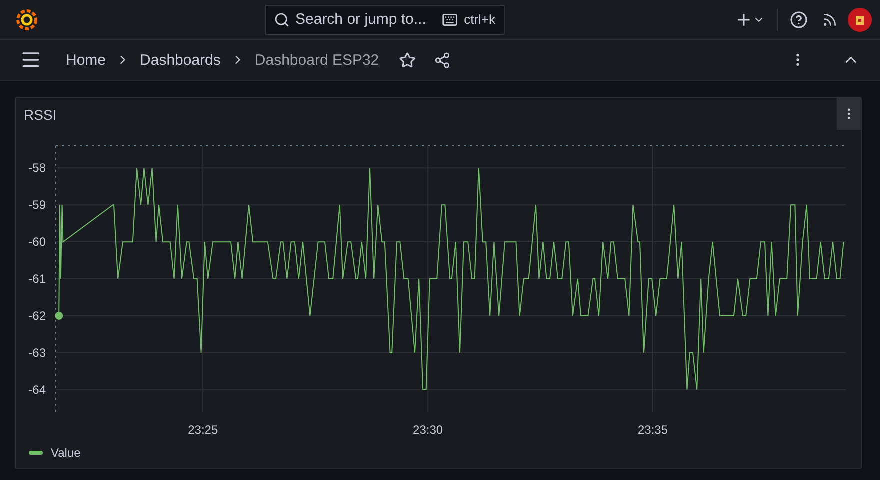  Describe the element at coordinates (180, 60) in the screenshot. I see `breadcrumb-link: Dashboards` at that location.